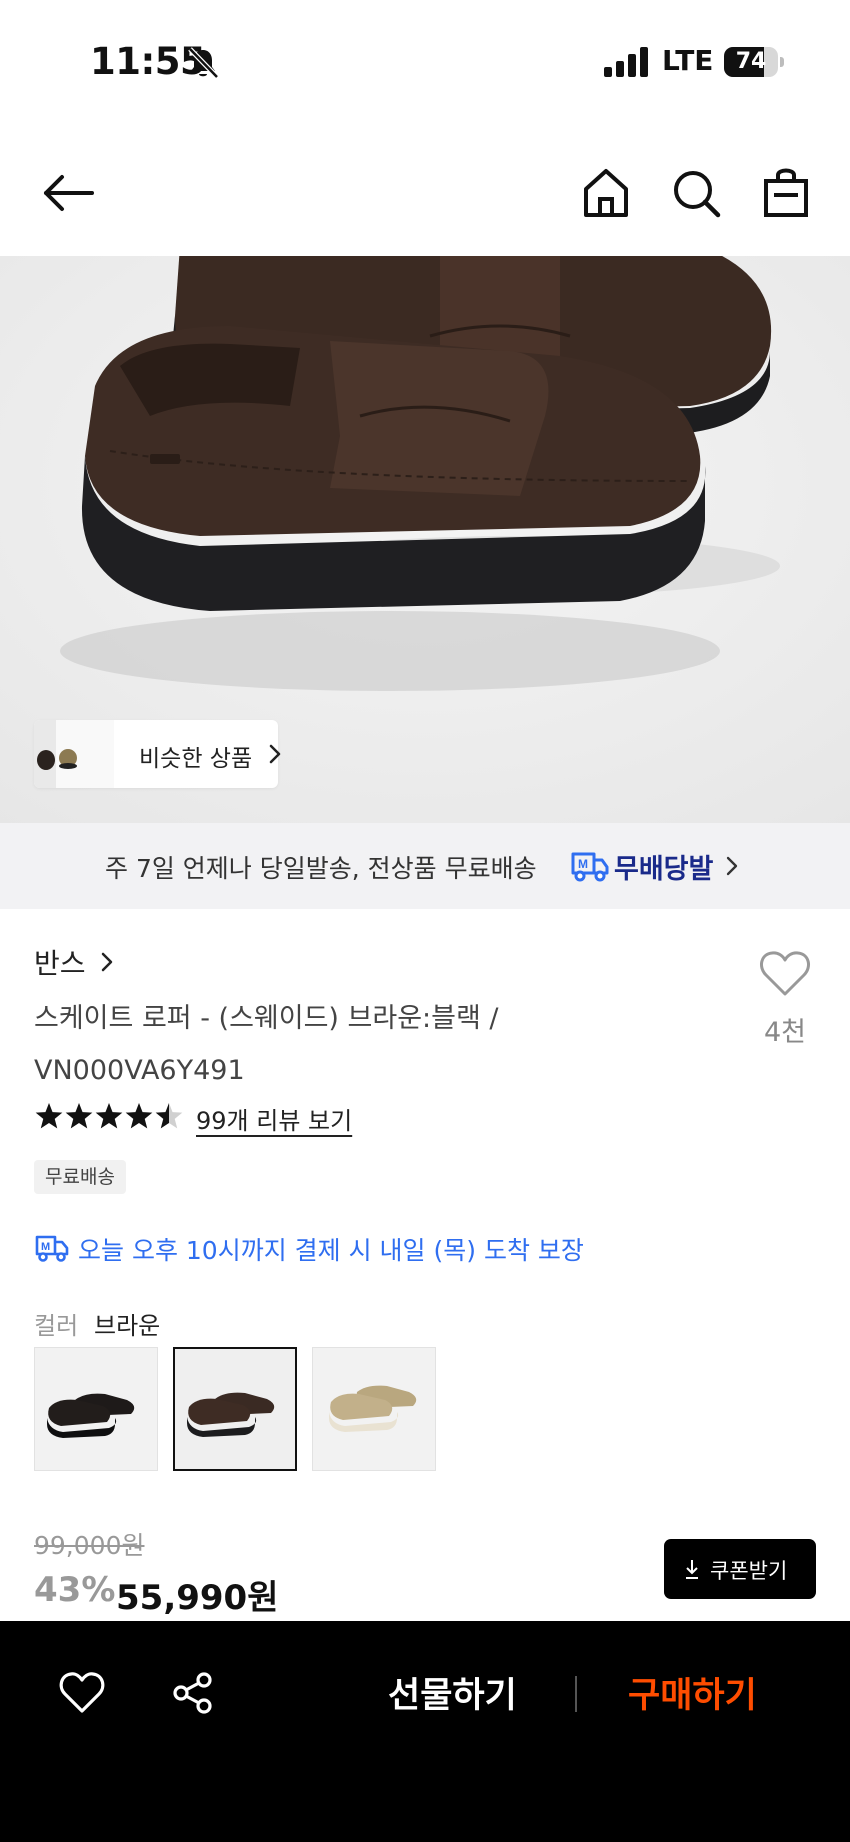  What do you see at coordinates (321, 868) in the screenshot?
I see `delivery-banner-text: 주 7일 언제나 당일발송, 전상품 무료배송` at bounding box center [321, 868].